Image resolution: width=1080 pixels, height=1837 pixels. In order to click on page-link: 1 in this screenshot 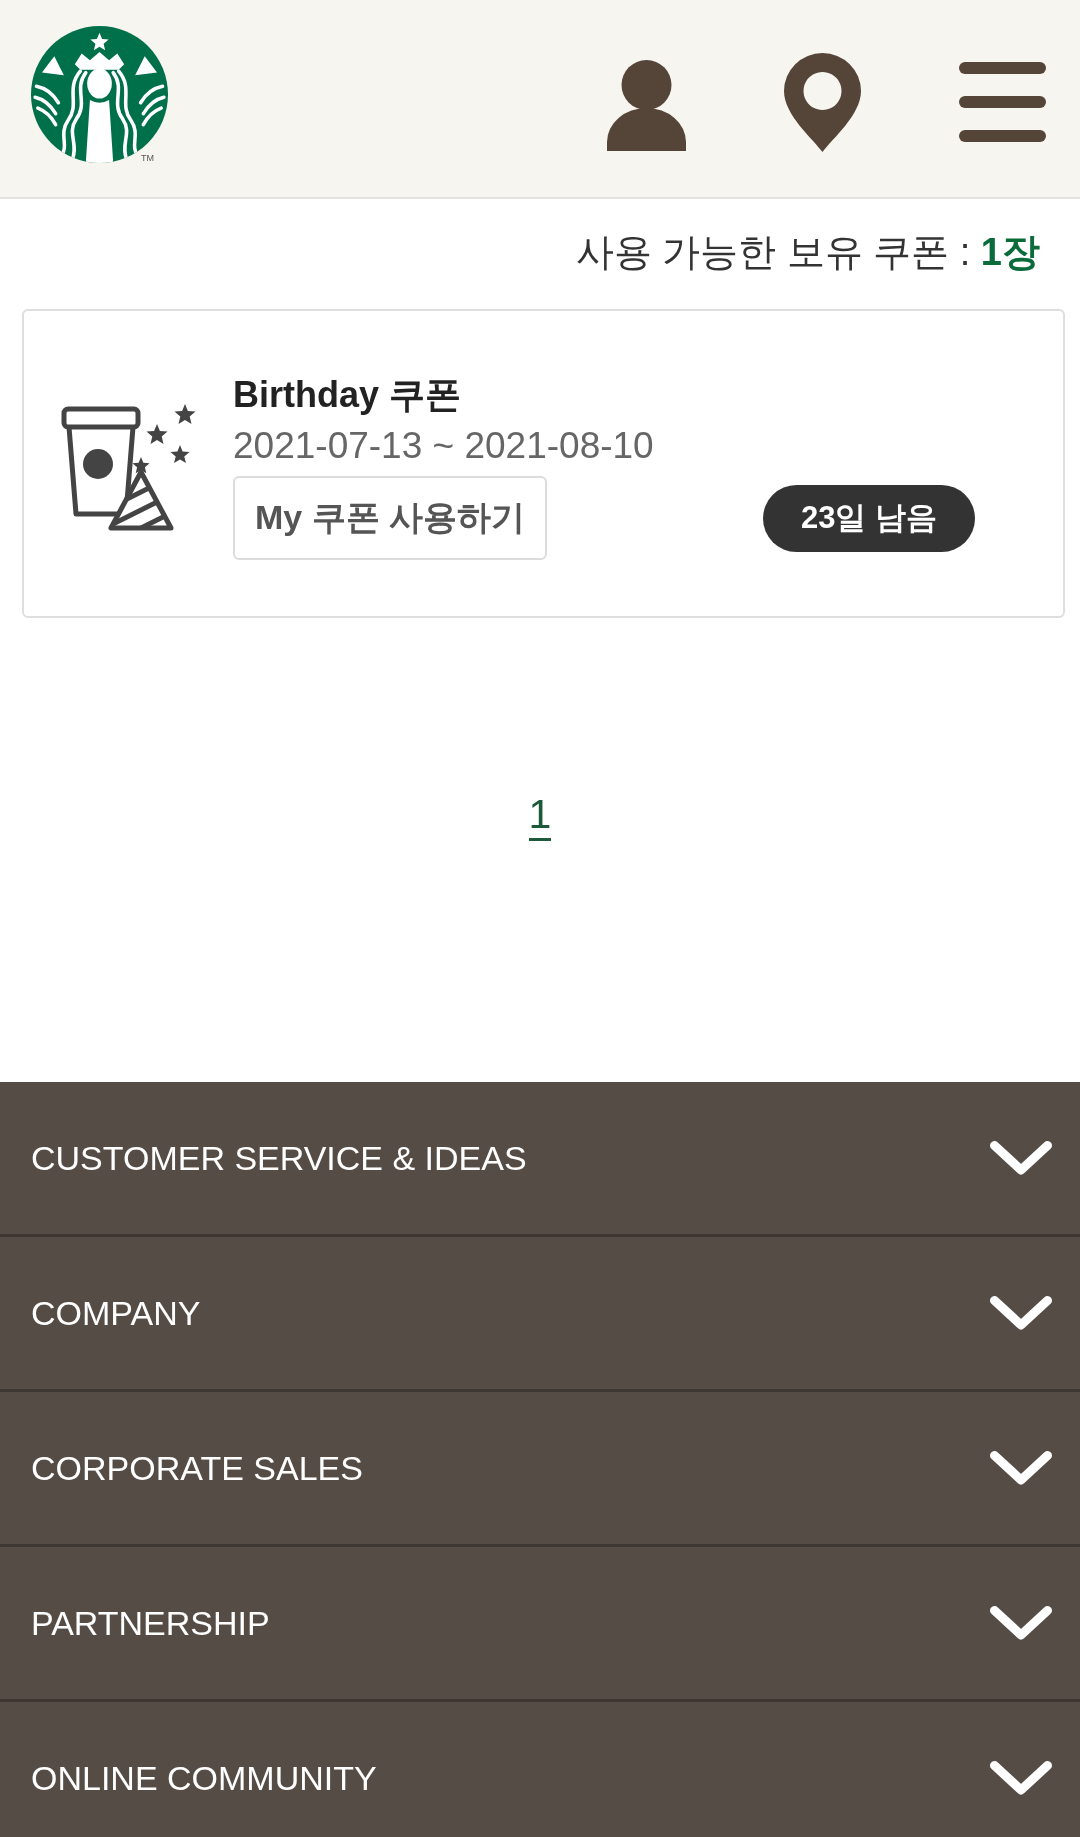, I will do `click(540, 817)`.